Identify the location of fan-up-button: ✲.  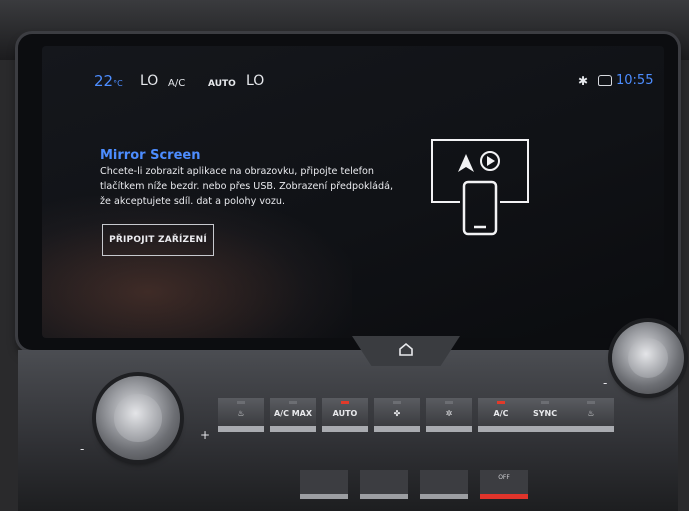
(449, 415).